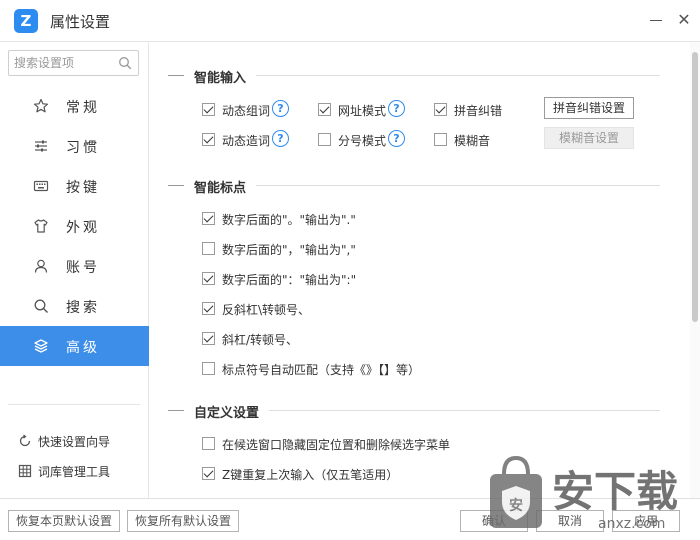 The width and height of the screenshot is (700, 540). Describe the element at coordinates (310, 475) in the screenshot. I see `option-label: Z键重复上次输入（仅五笔适用）` at that location.